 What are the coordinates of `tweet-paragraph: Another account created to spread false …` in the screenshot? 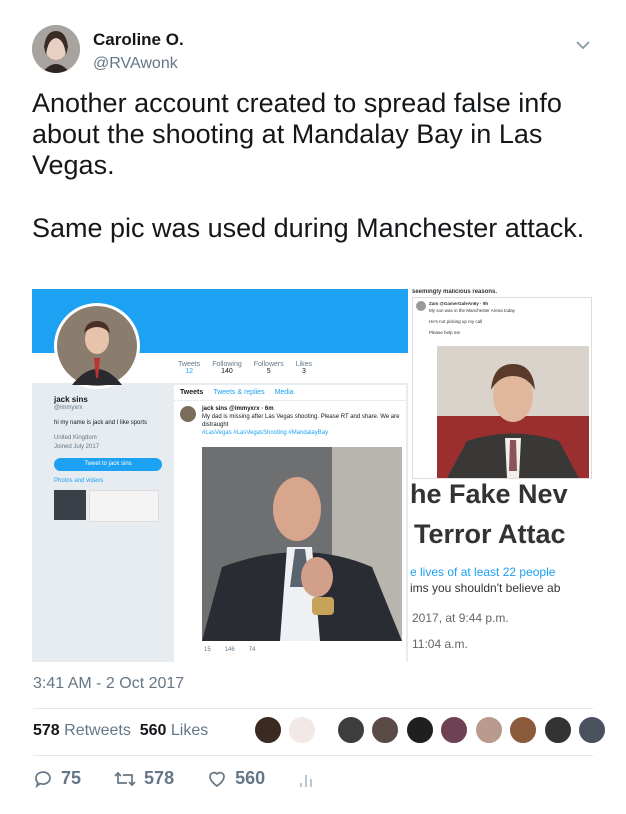 It's located at (297, 134).